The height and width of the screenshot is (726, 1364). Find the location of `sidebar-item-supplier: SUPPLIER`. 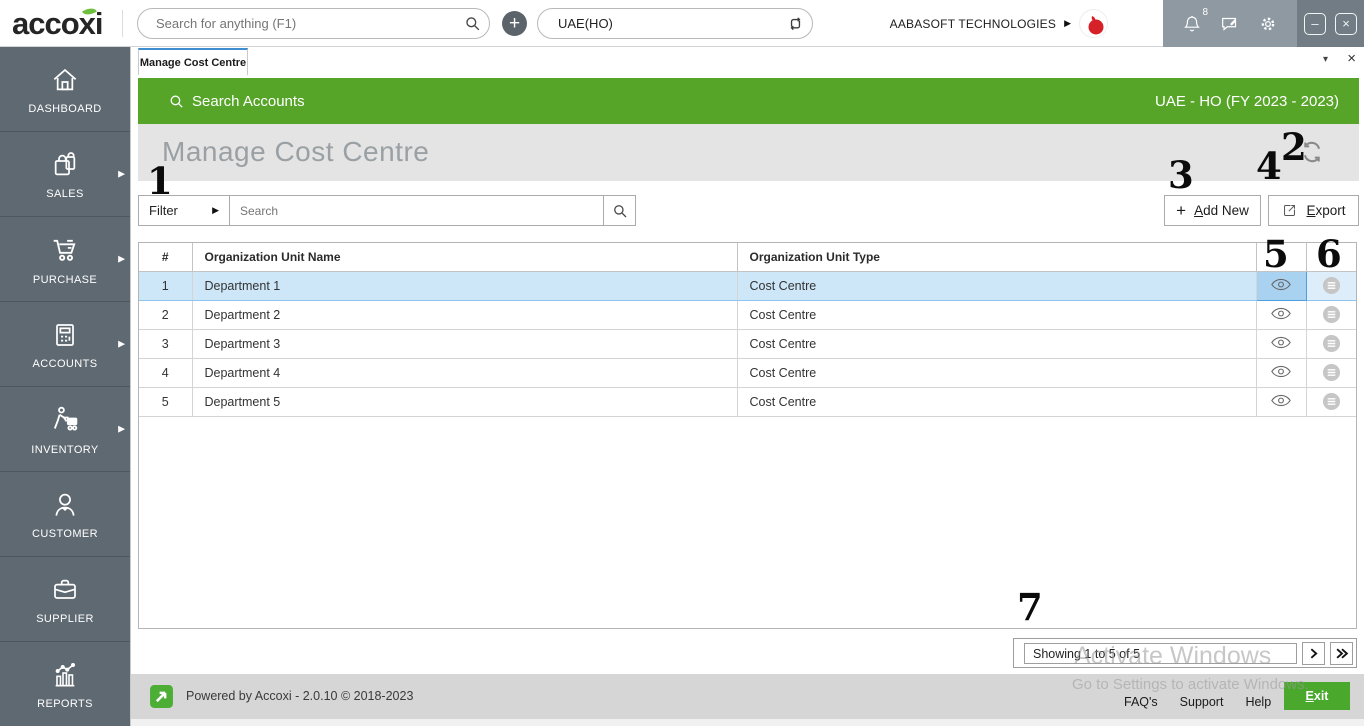

sidebar-item-supplier: SUPPLIER is located at coordinates (65, 599).